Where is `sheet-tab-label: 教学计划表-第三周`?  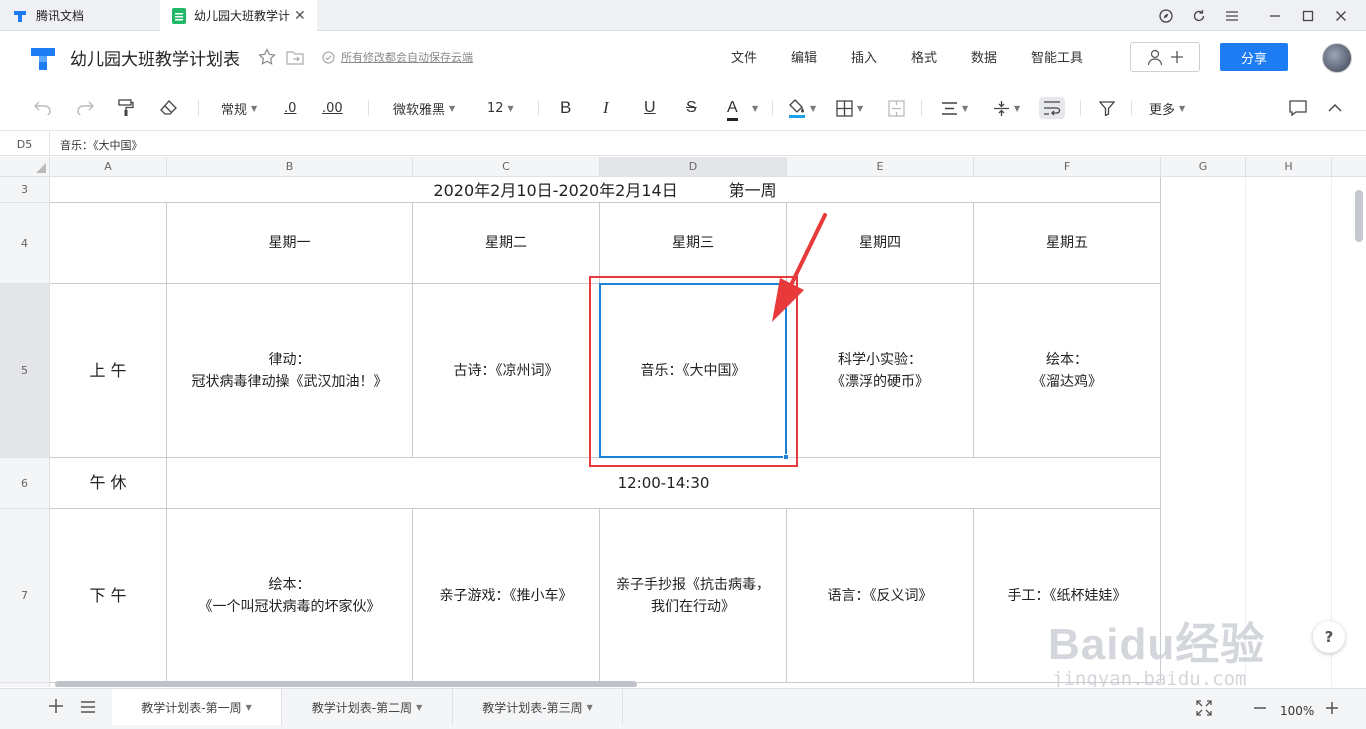 sheet-tab-label: 教学计划表-第三周 is located at coordinates (532, 707).